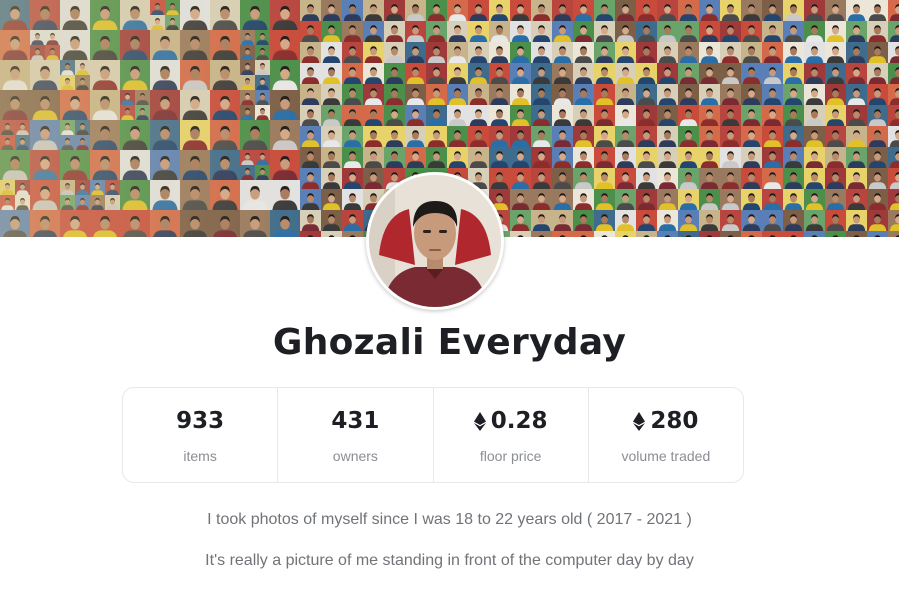 Image resolution: width=899 pixels, height=600 pixels. I want to click on stat-volume-traded: 280 volume traded, so click(666, 435).